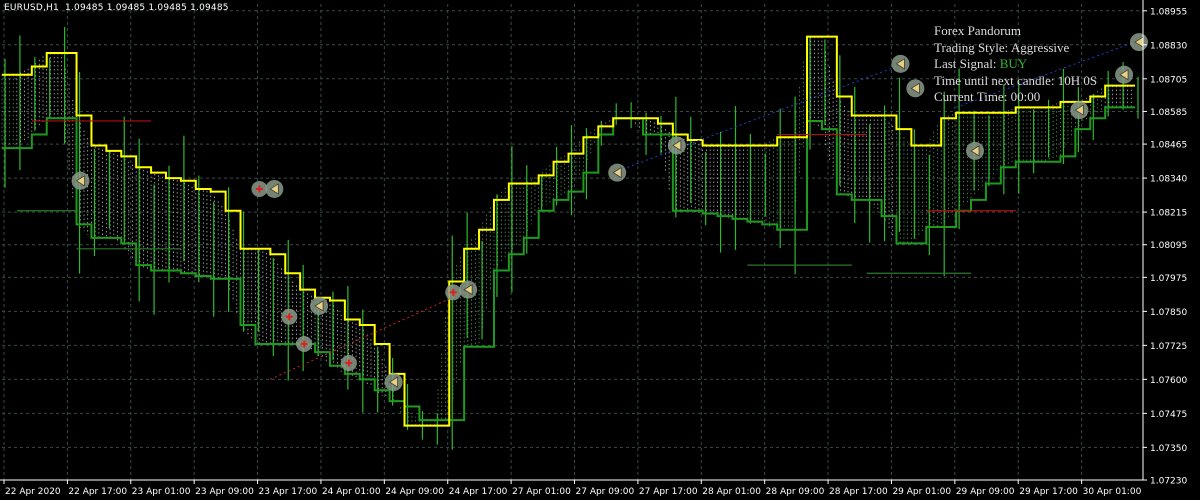 The image size is (1200, 500). I want to click on price-tick-label: 1.07475, so click(1168, 415).